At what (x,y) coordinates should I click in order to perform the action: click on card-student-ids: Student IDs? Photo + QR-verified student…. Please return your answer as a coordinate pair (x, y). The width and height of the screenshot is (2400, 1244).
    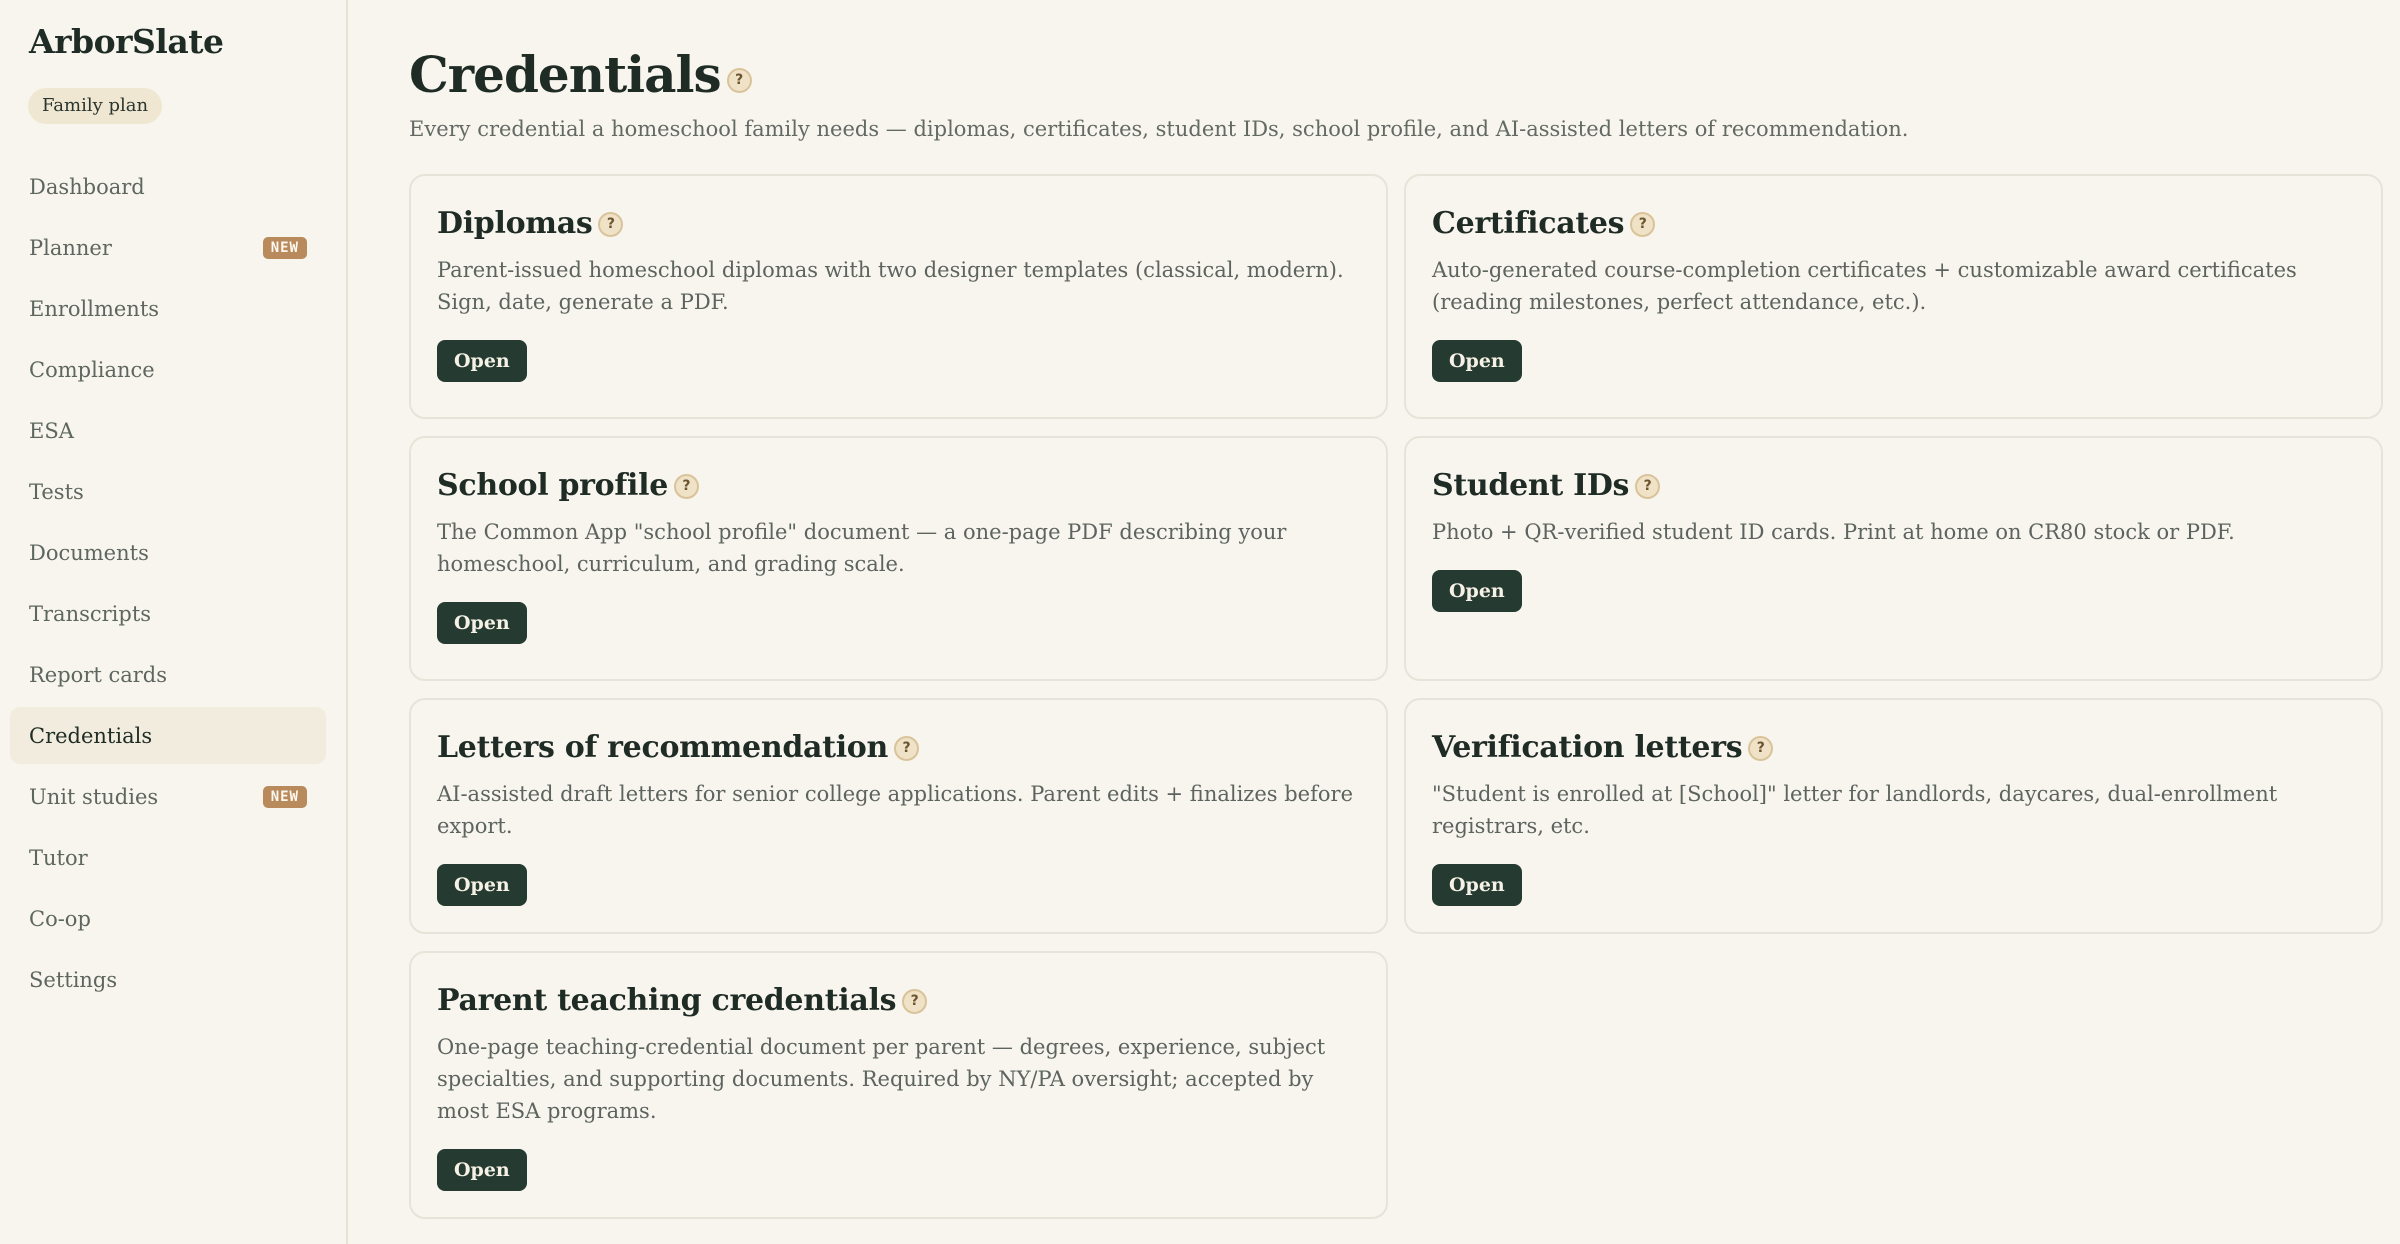
    Looking at the image, I should click on (1893, 558).